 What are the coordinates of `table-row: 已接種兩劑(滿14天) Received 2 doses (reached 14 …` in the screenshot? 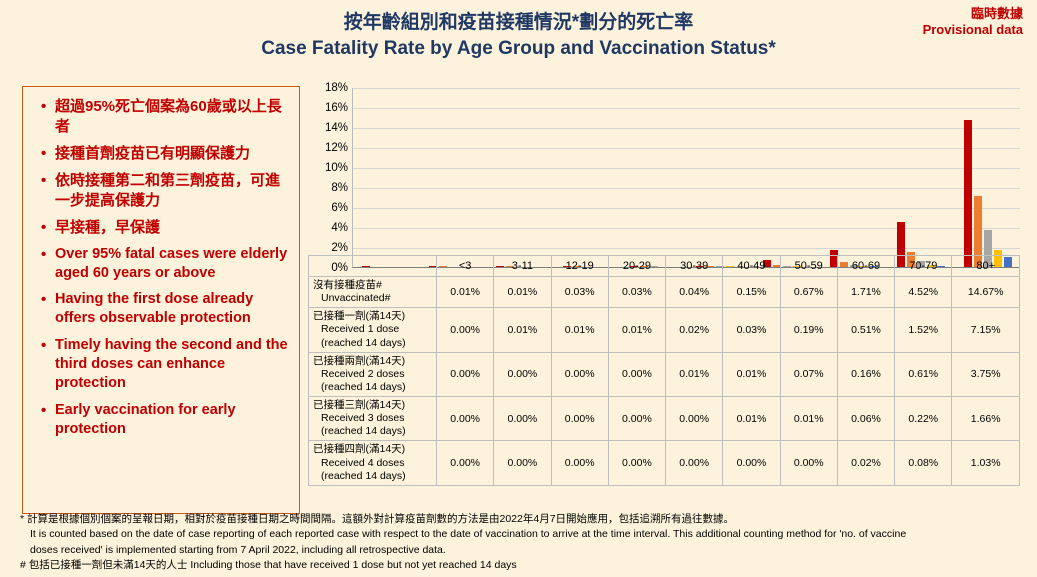 It's located at (664, 374).